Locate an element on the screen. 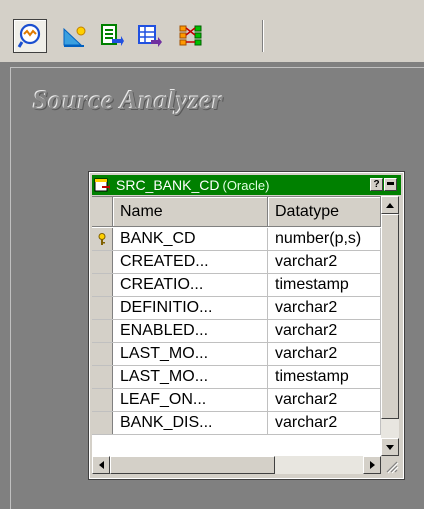 Image resolution: width=424 pixels, height=509 pixels. scroll-up-button is located at coordinates (390, 205).